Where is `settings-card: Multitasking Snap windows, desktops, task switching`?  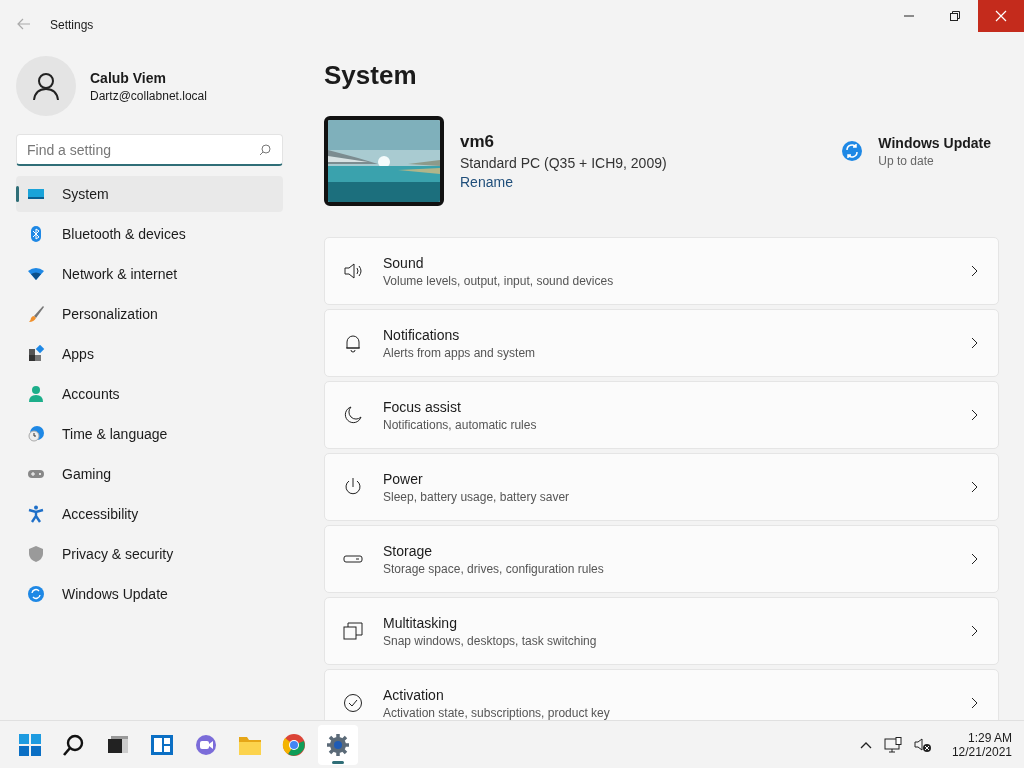 settings-card: Multitasking Snap windows, desktops, task switching is located at coordinates (661, 631).